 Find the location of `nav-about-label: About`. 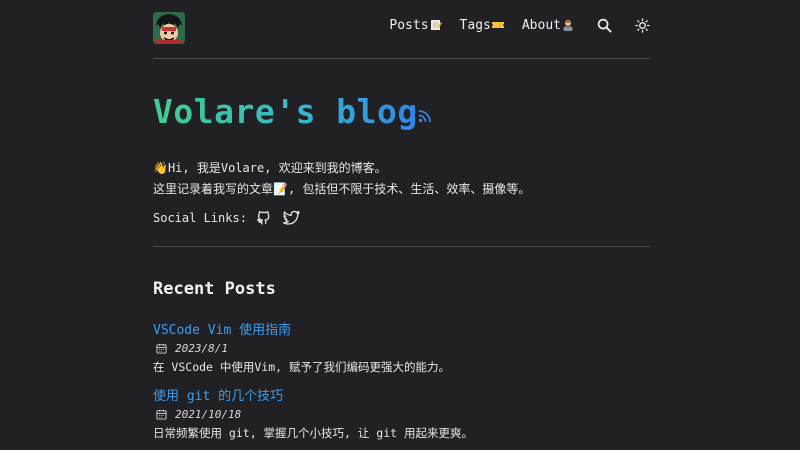

nav-about-label: About is located at coordinates (541, 25).